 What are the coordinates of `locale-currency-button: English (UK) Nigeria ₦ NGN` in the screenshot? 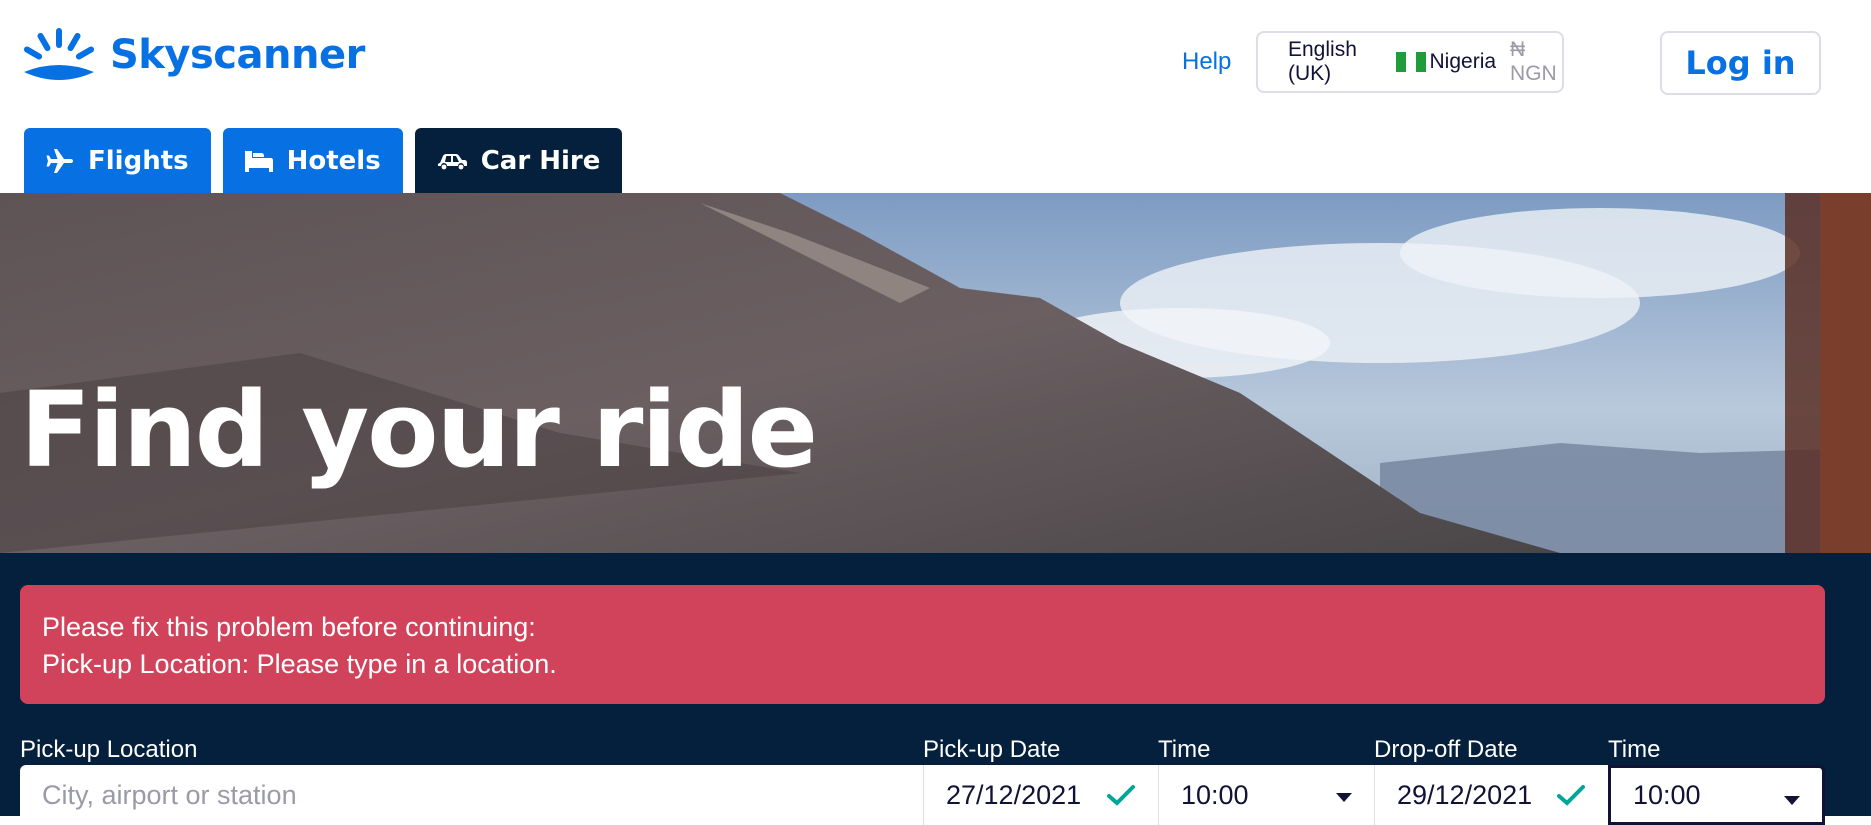 It's located at (1410, 62).